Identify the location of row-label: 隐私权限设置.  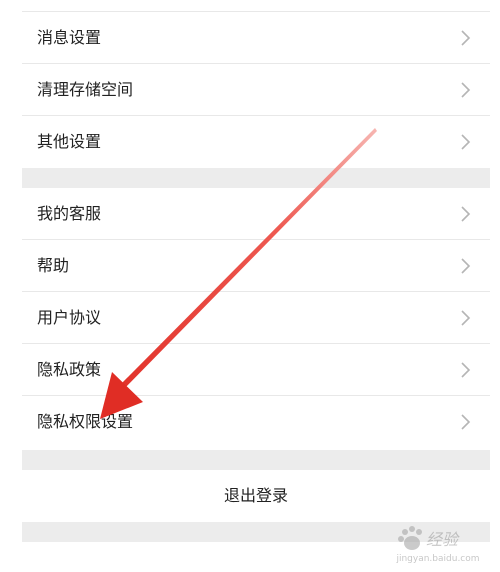
(85, 421).